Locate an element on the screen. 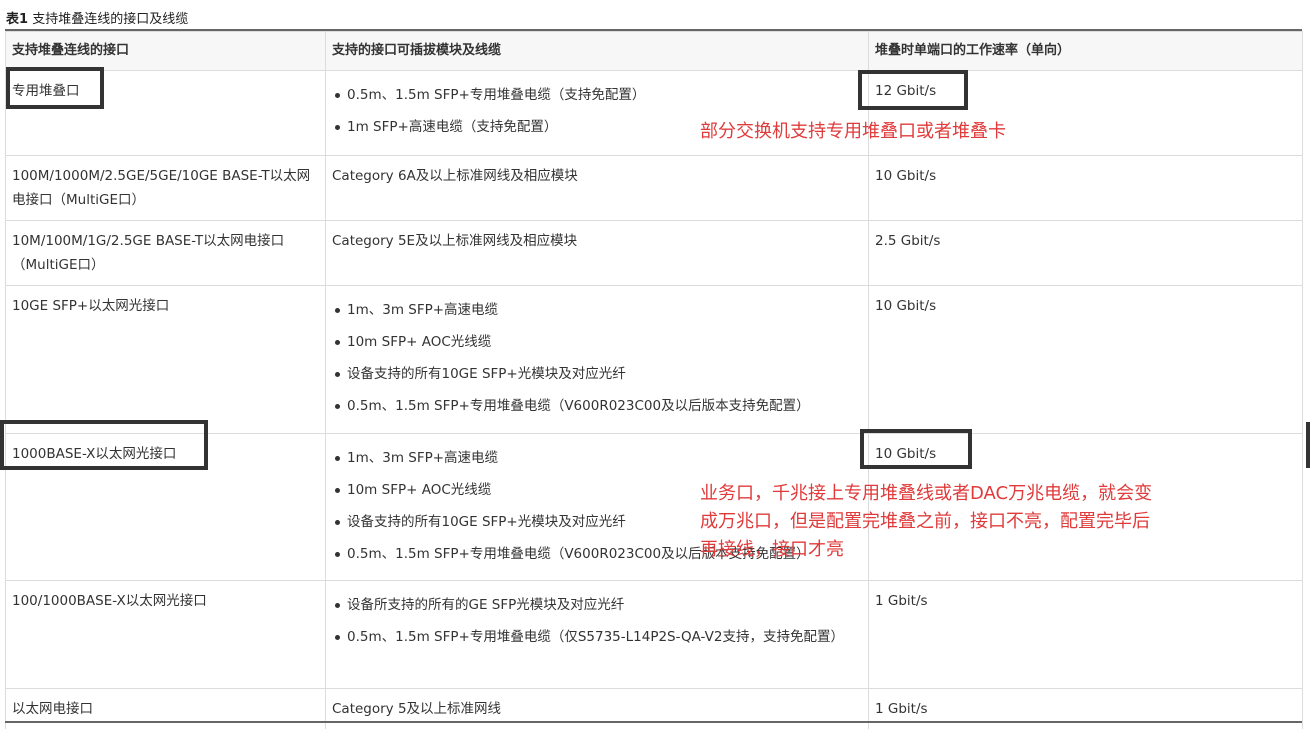  highlight-box-1000base-x is located at coordinates (104, 445).